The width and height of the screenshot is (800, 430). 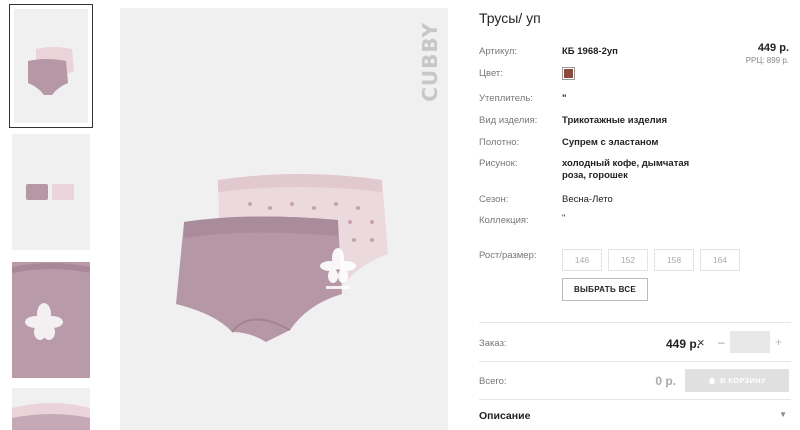 I want to click on total-label: Всего:, so click(x=493, y=381).